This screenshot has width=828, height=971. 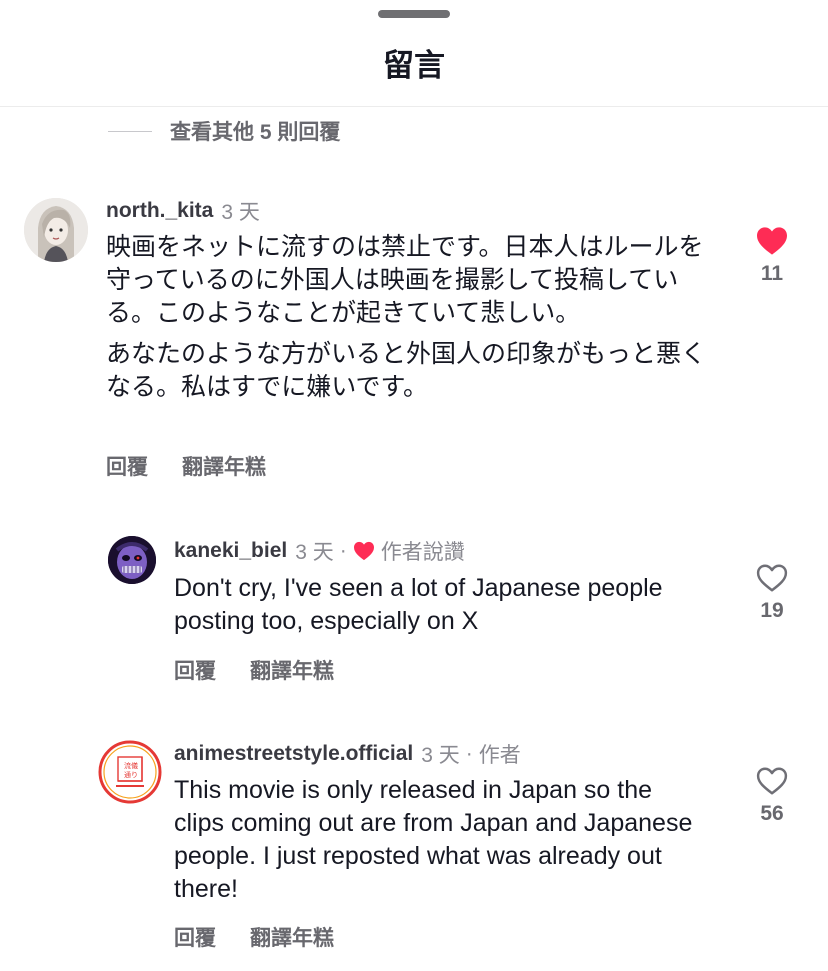 I want to click on avatar-illustration-icon, so click(x=56, y=230).